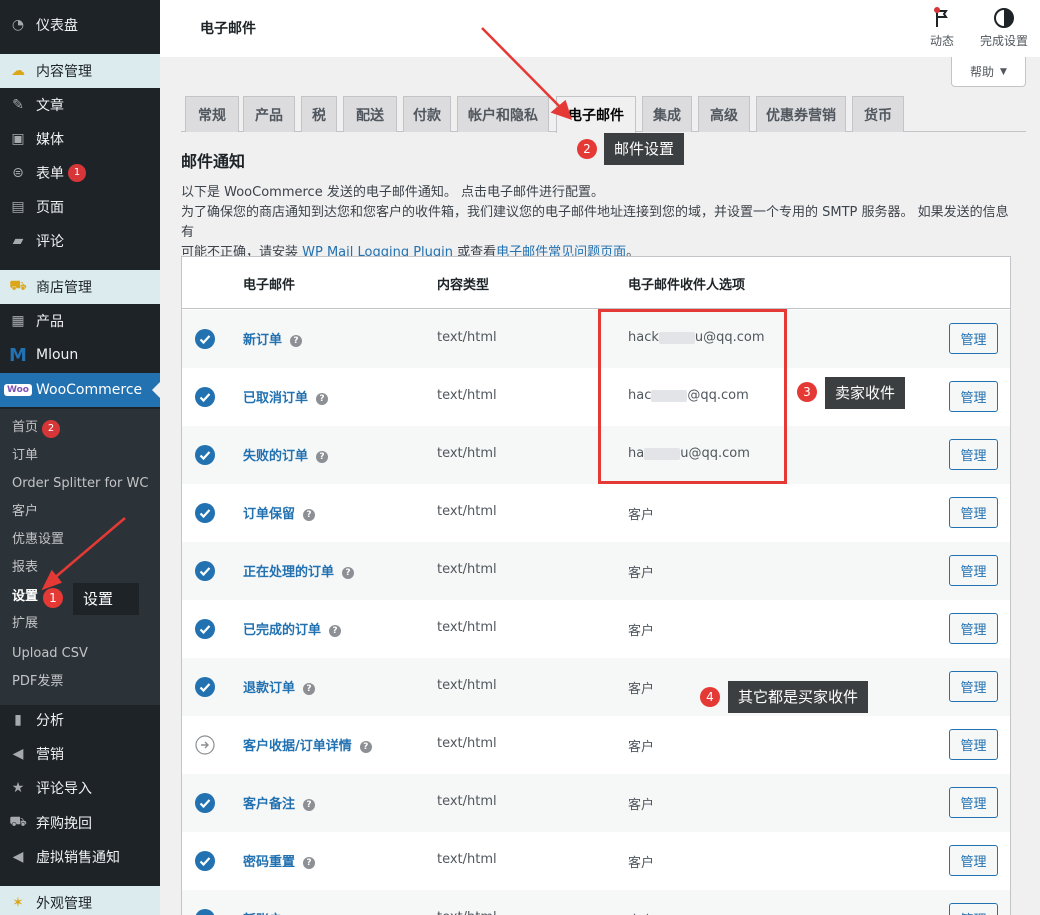 The width and height of the screenshot is (1040, 915). I want to click on email-name-link: 新订单?, so click(273, 338).